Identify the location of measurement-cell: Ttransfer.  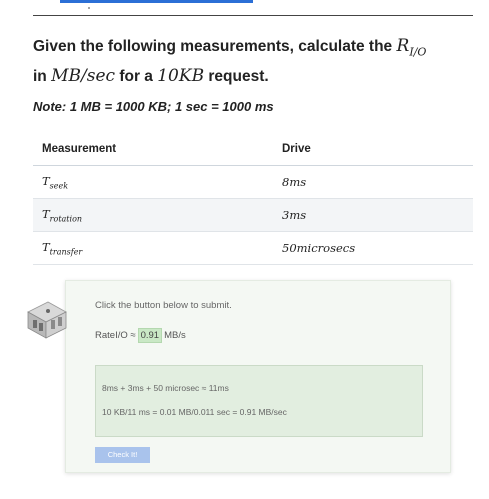
(153, 248).